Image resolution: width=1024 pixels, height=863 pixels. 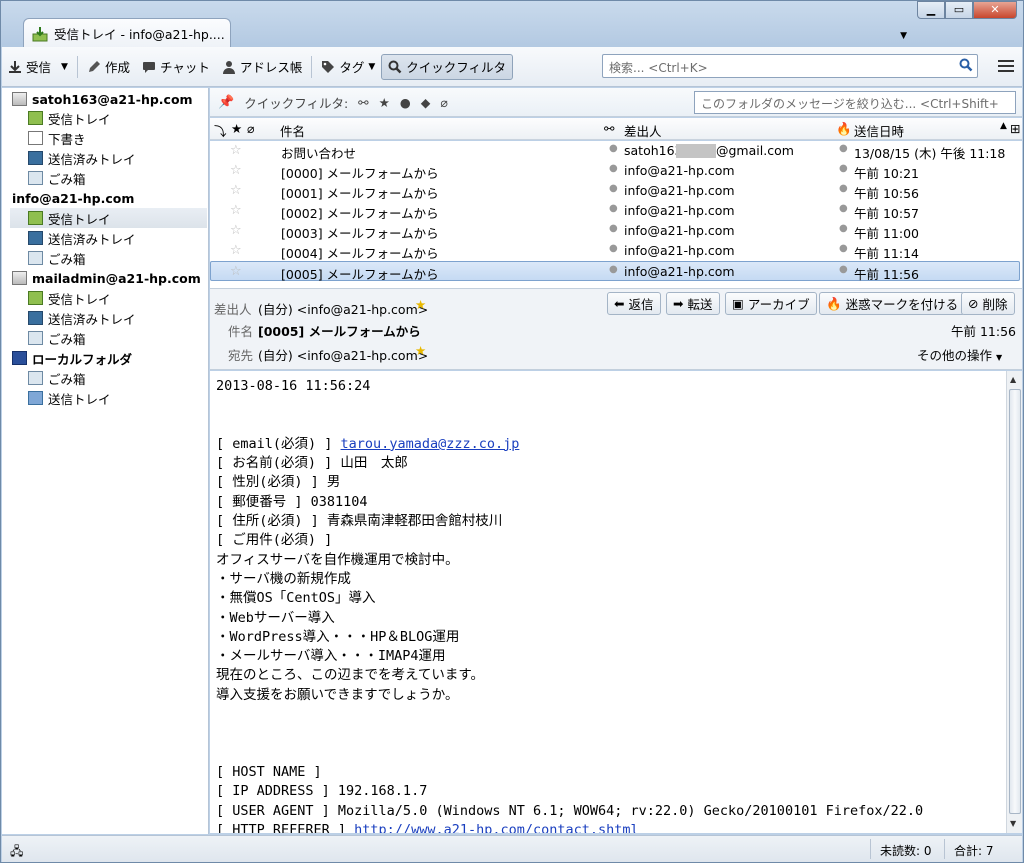 What do you see at coordinates (903, 36) in the screenshot?
I see `tab-list-arrow-icon: ▼` at bounding box center [903, 36].